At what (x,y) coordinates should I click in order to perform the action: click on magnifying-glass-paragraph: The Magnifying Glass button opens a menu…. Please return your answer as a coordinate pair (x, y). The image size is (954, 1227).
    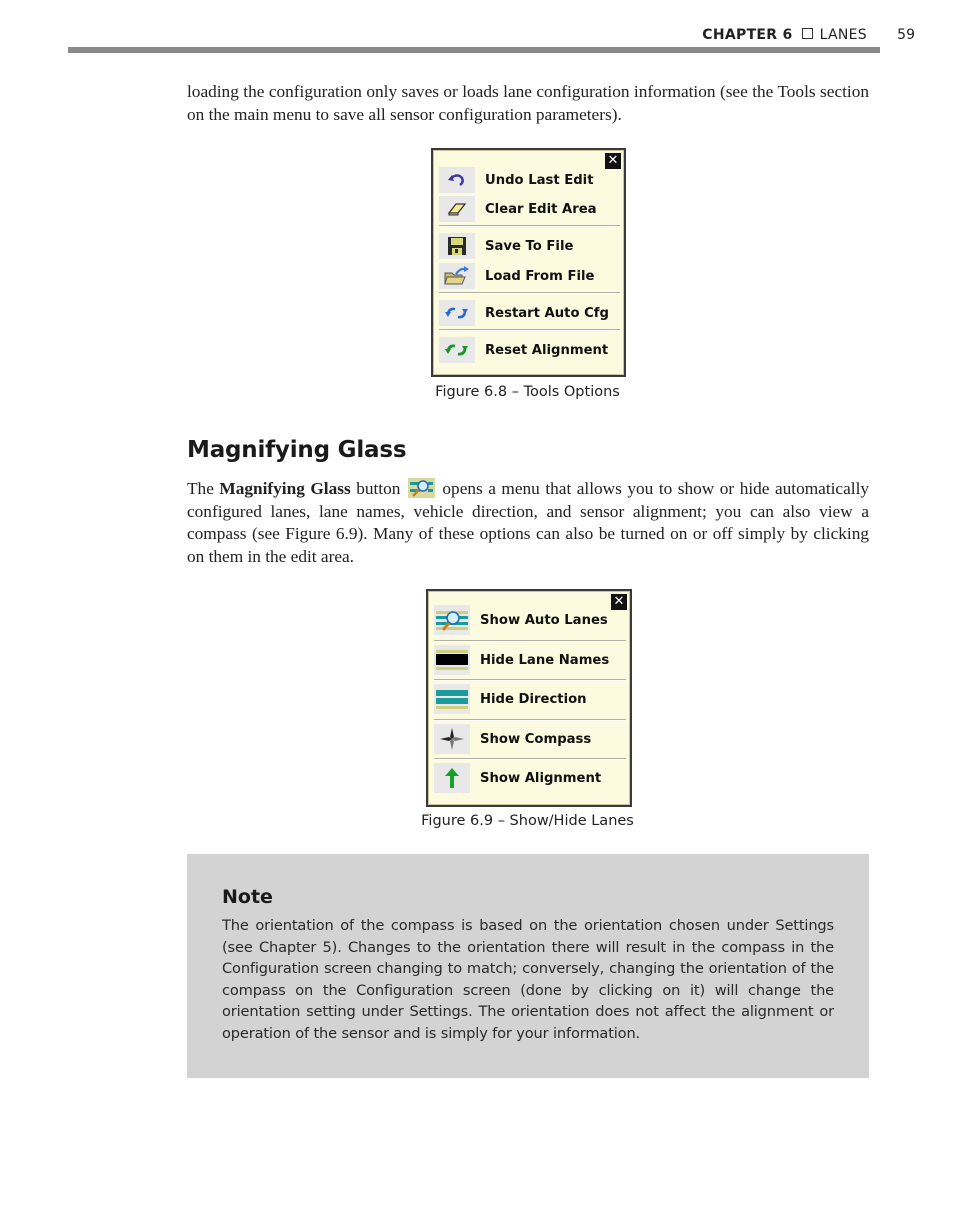
    Looking at the image, I should click on (528, 523).